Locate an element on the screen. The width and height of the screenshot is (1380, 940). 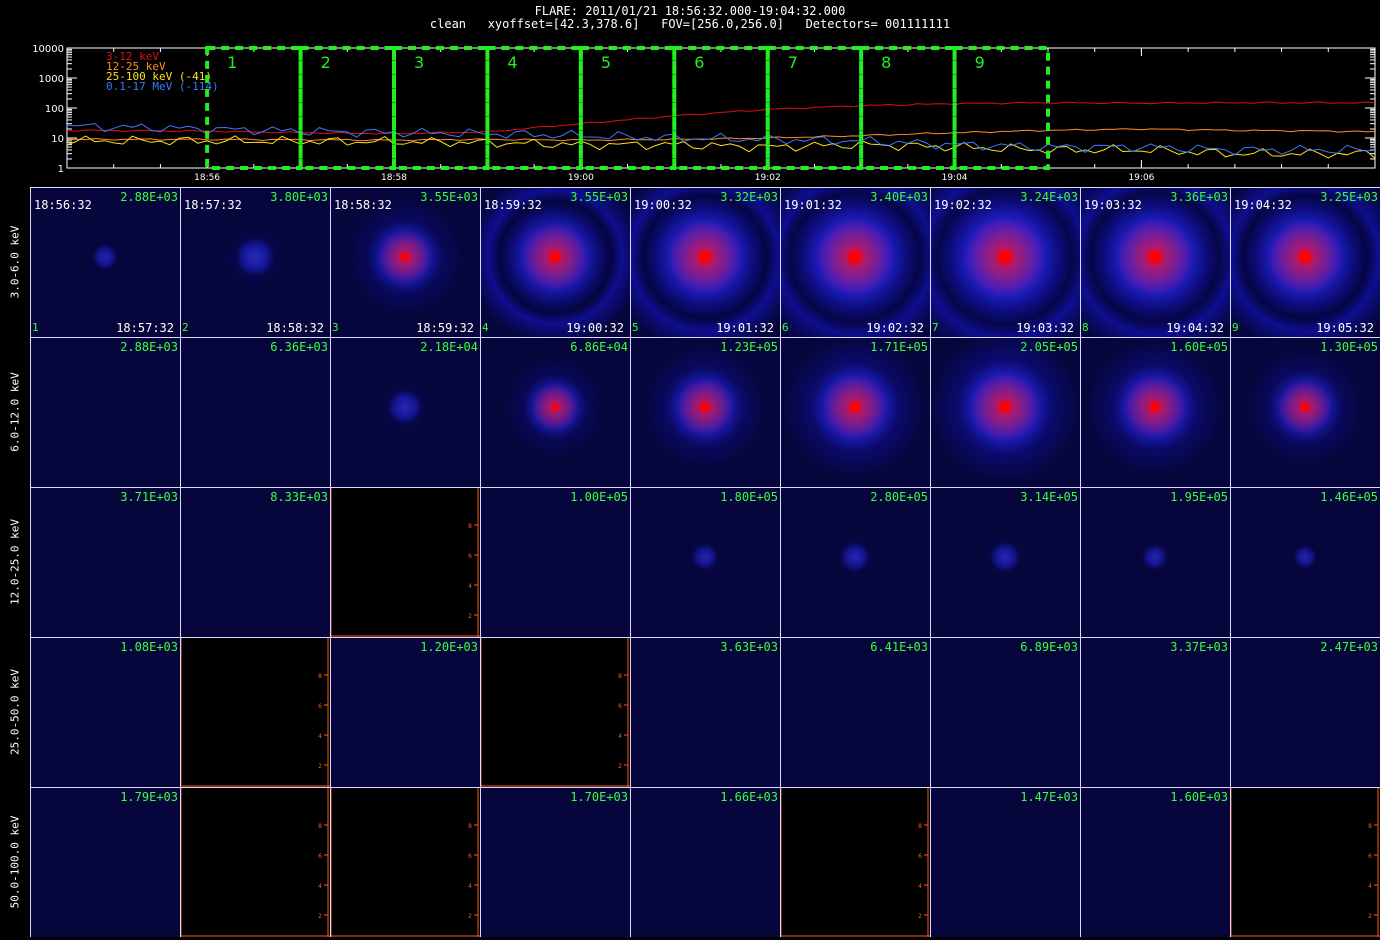
image-cell: 1.95E+05 is located at coordinates (1155, 562).